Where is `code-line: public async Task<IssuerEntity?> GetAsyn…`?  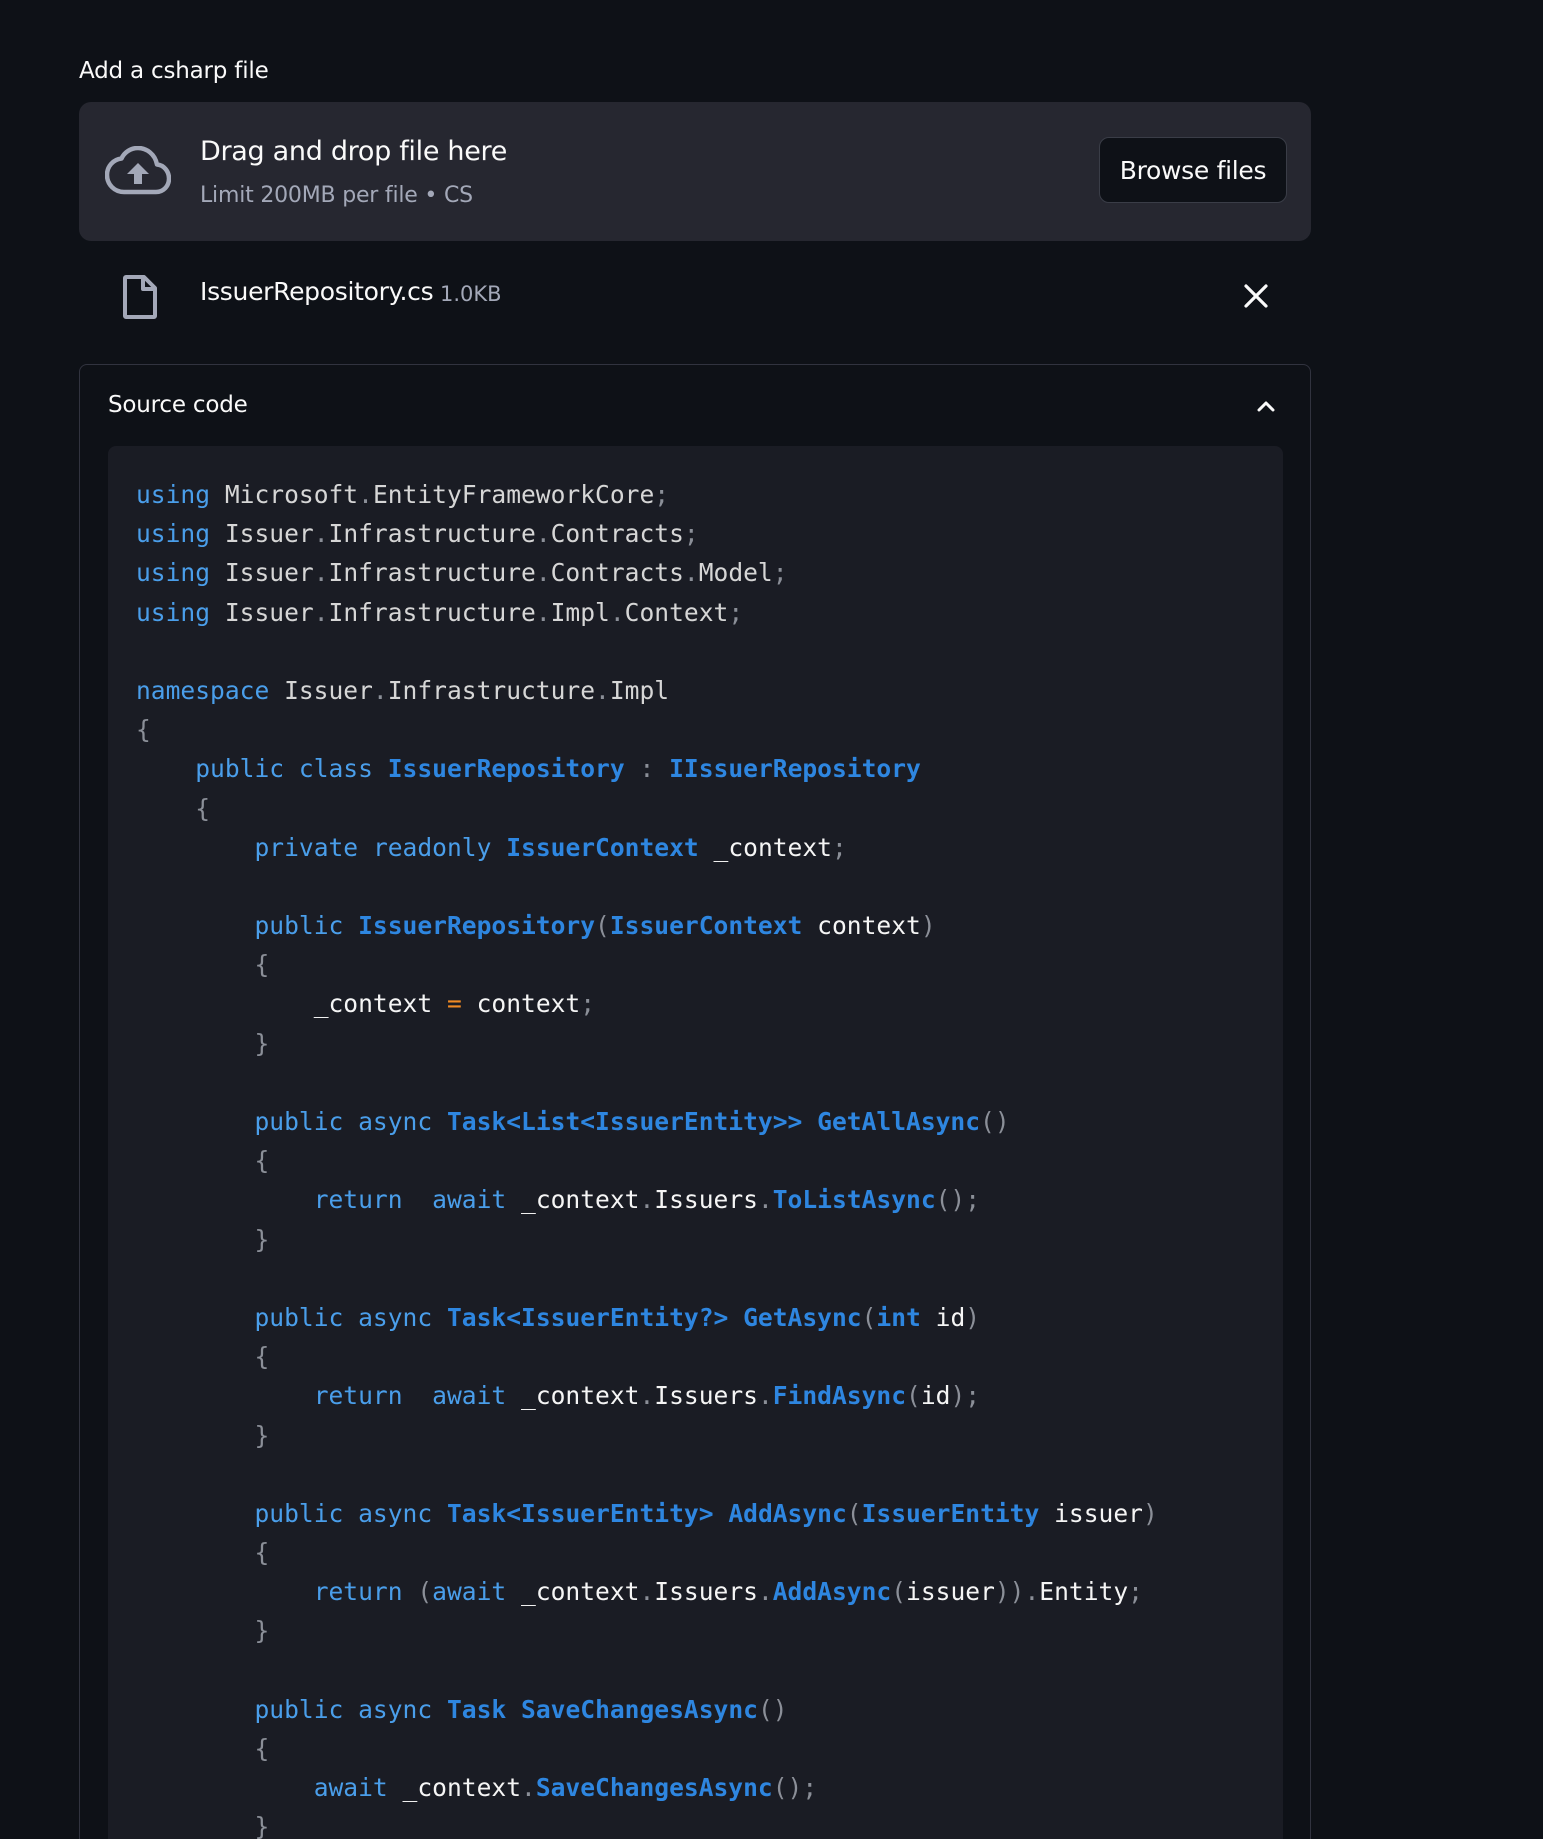 code-line: public async Task<IssuerEntity?> GetAsyn… is located at coordinates (647, 1317).